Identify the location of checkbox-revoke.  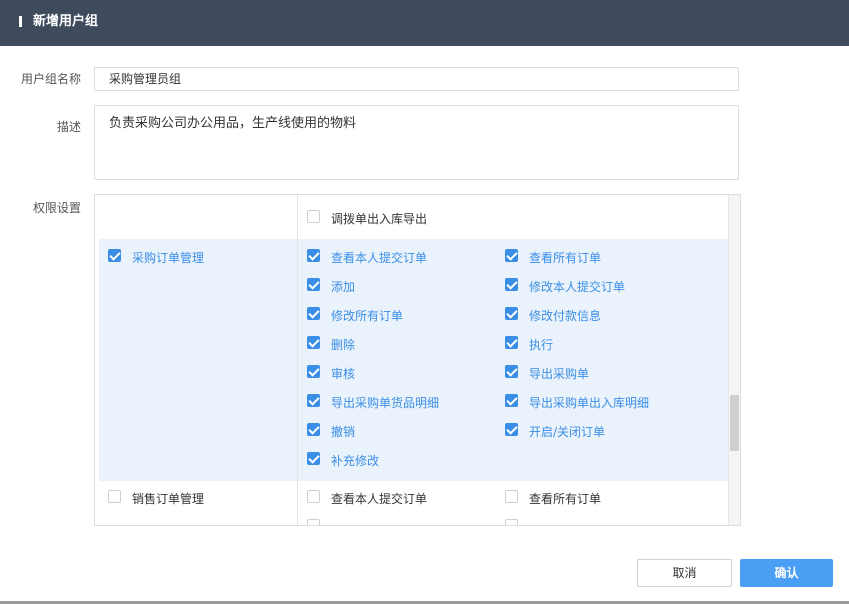
(313, 429).